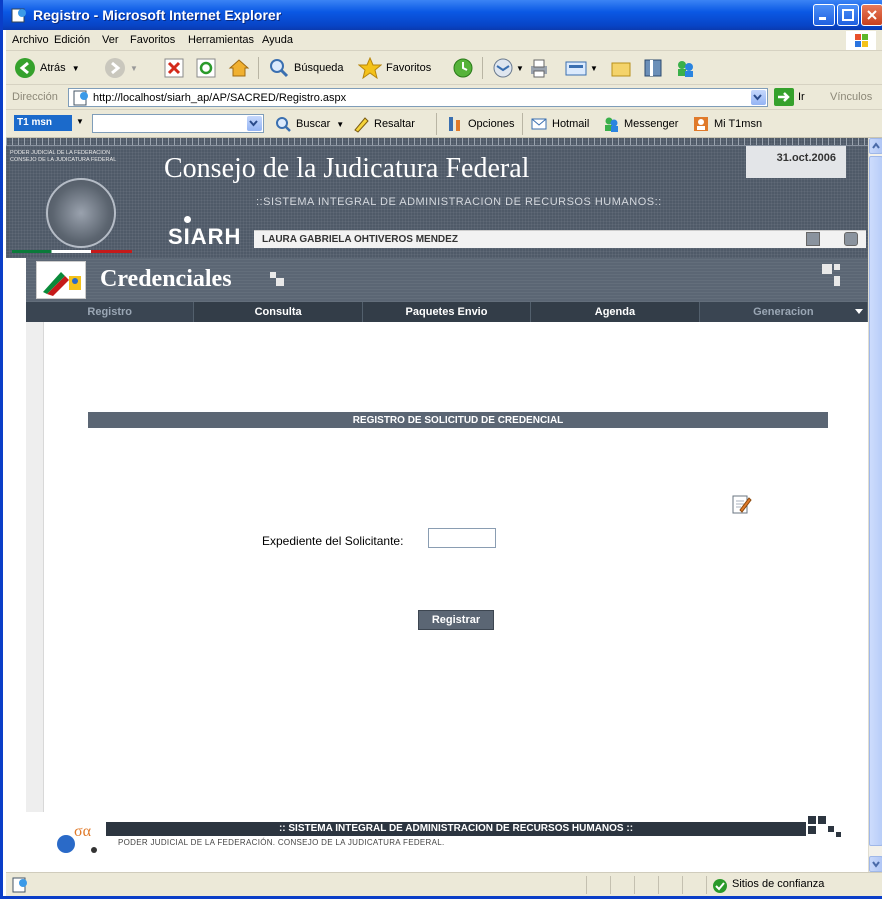  I want to click on messenger-label: Messenger, so click(651, 124).